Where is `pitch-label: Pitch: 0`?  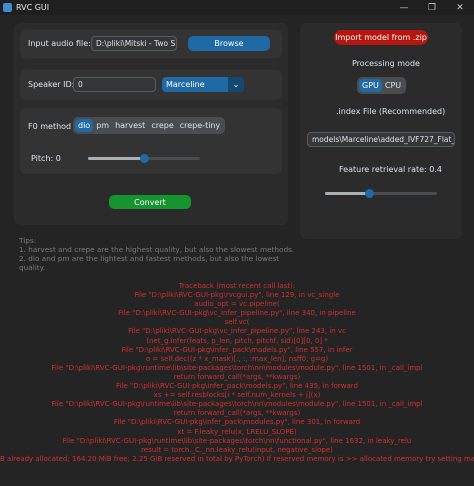
pitch-label: Pitch: 0 is located at coordinates (46, 158).